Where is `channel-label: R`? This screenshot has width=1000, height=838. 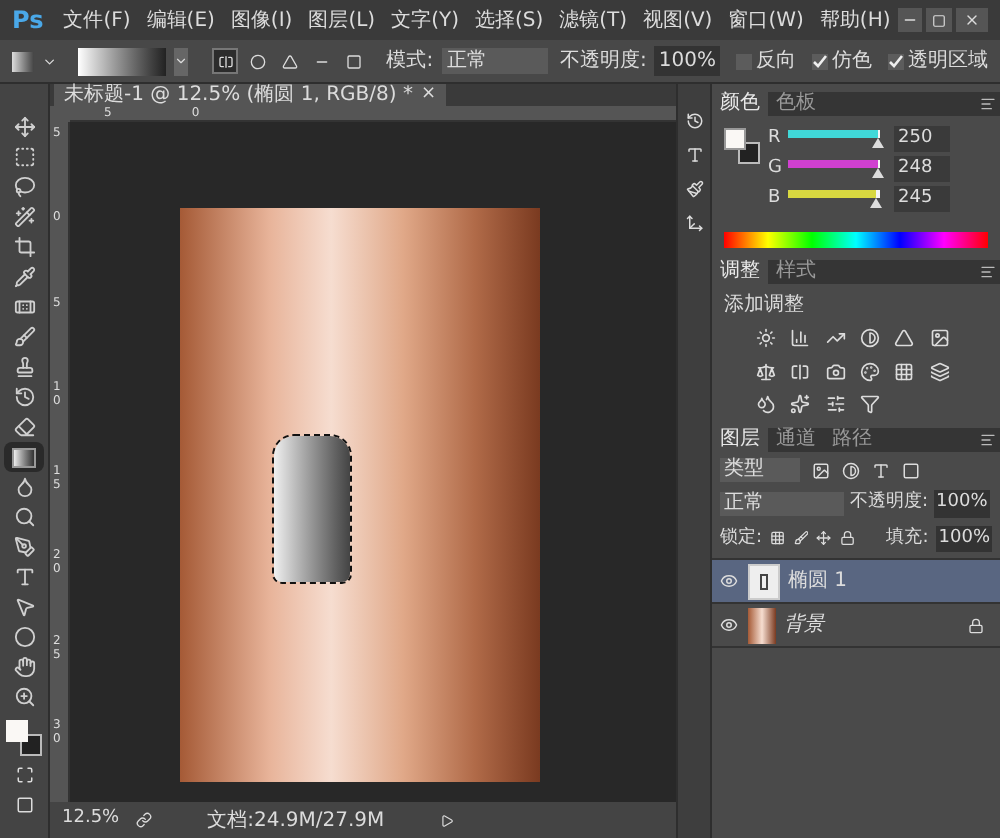 channel-label: R is located at coordinates (775, 138).